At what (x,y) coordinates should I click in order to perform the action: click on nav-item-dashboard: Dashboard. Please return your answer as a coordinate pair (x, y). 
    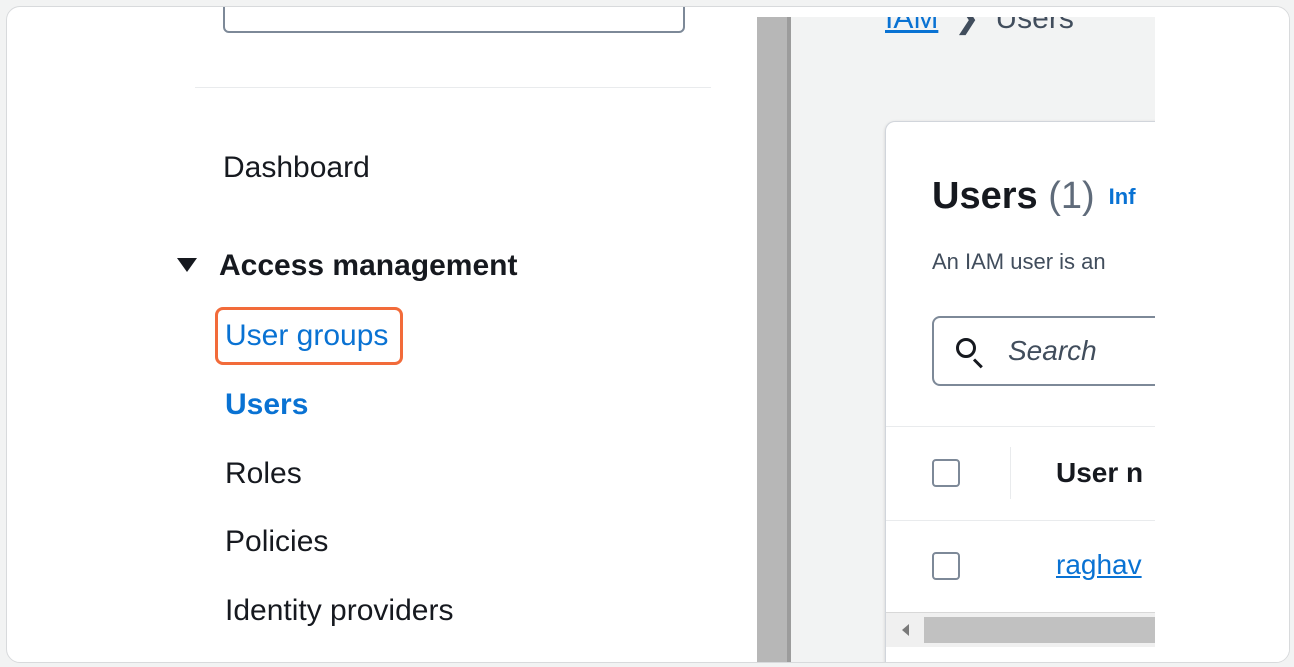
    Looking at the image, I should click on (296, 168).